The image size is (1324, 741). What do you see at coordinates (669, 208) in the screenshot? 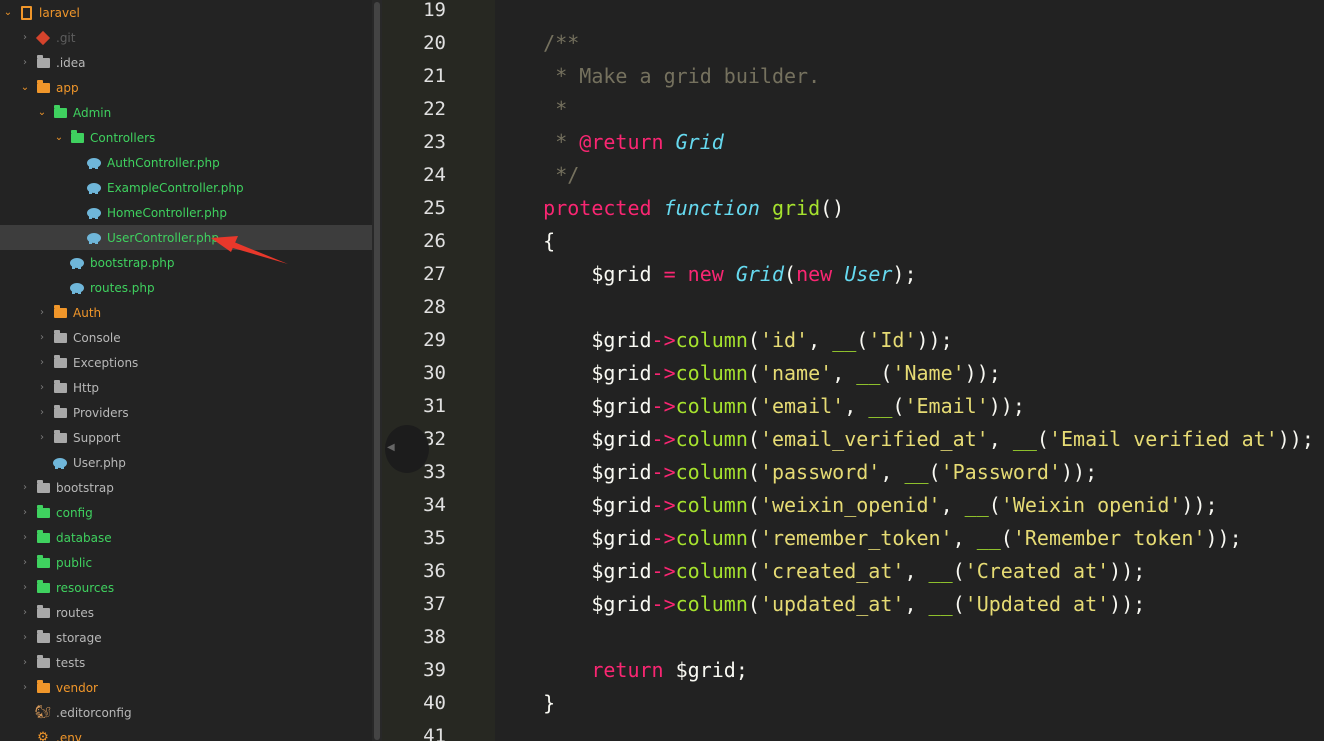
I see `code-line: protected function grid()` at bounding box center [669, 208].